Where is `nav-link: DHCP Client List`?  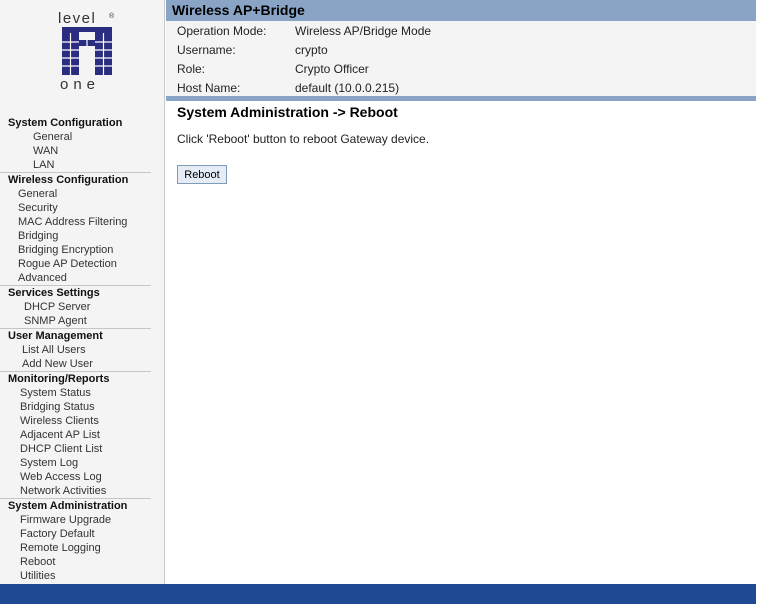 nav-link: DHCP Client List is located at coordinates (75, 449).